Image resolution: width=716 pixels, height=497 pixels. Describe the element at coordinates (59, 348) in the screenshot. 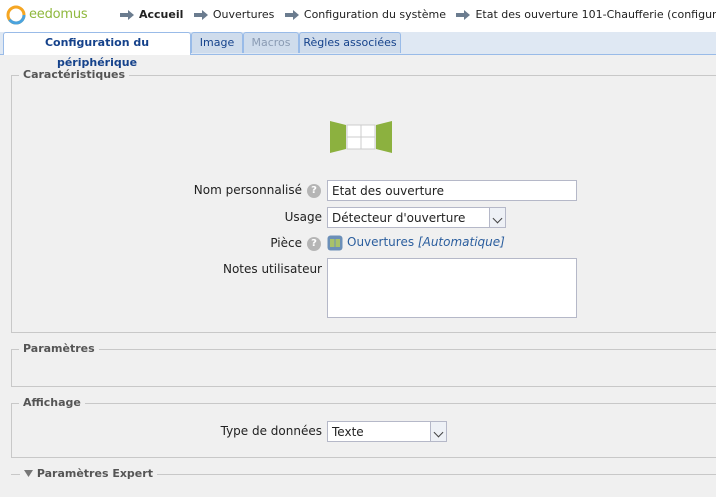

I see `fieldset-legend: Paramètres` at that location.